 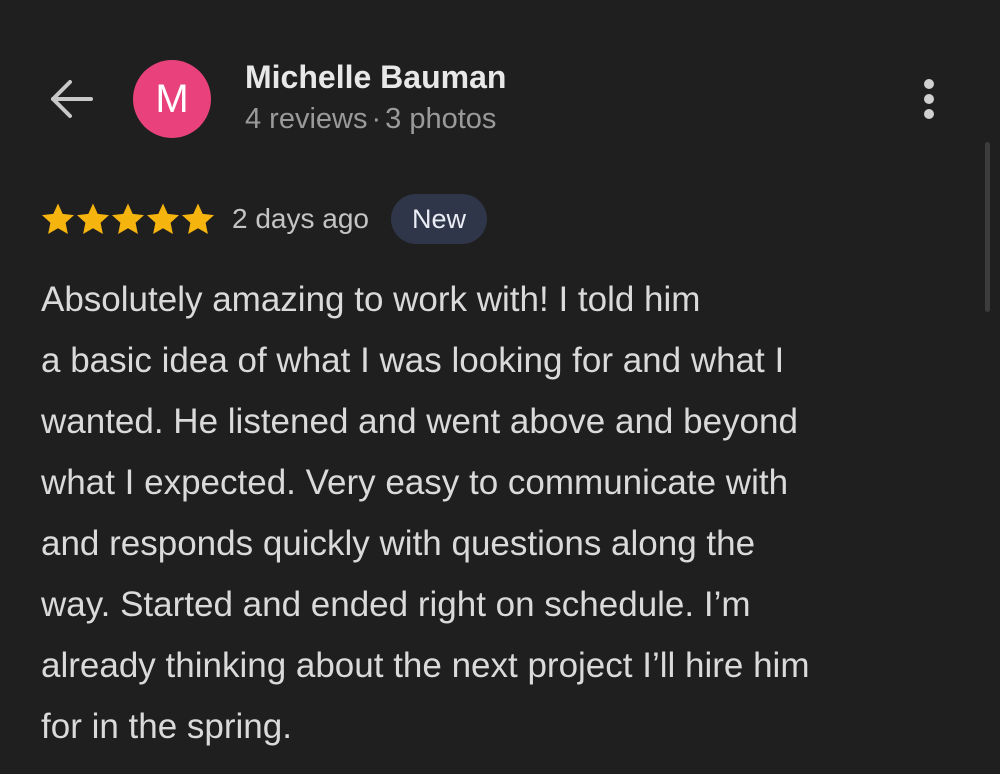 I want to click on review-time: 2 days ago, so click(x=300, y=218).